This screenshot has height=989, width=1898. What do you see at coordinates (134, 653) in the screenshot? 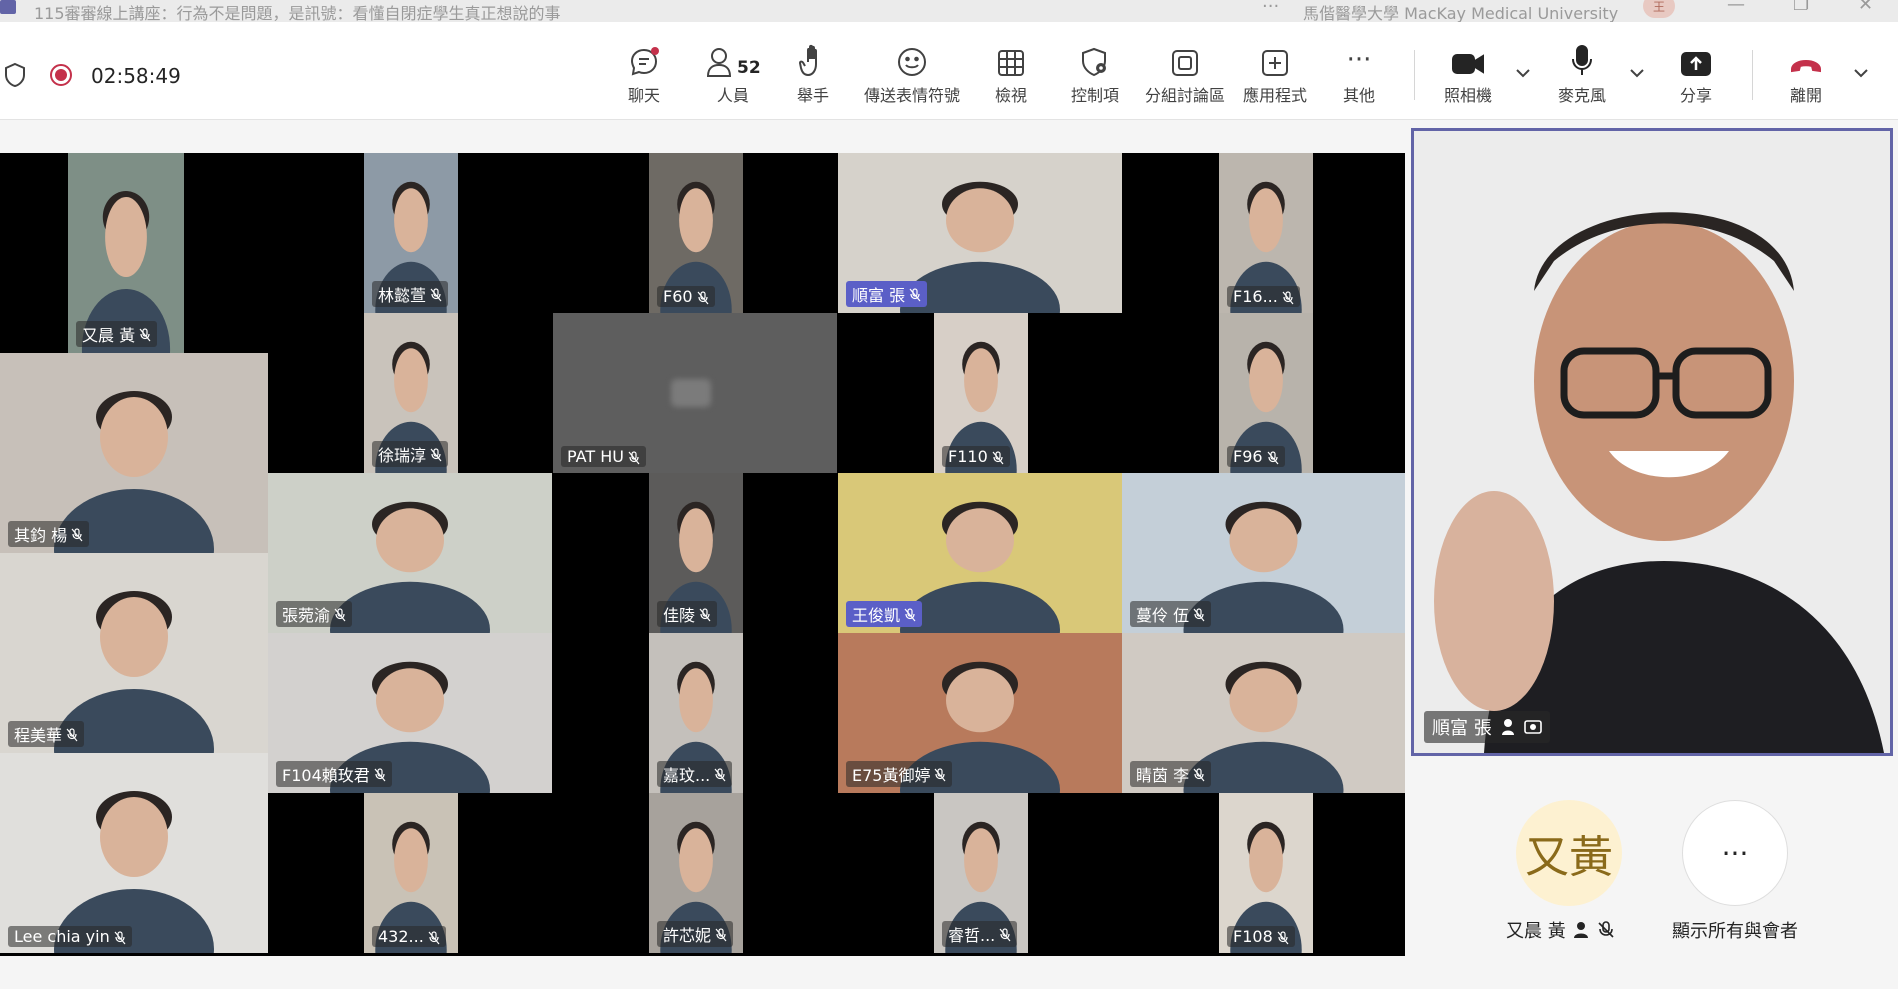
I see `video-tile: 程美華` at bounding box center [134, 653].